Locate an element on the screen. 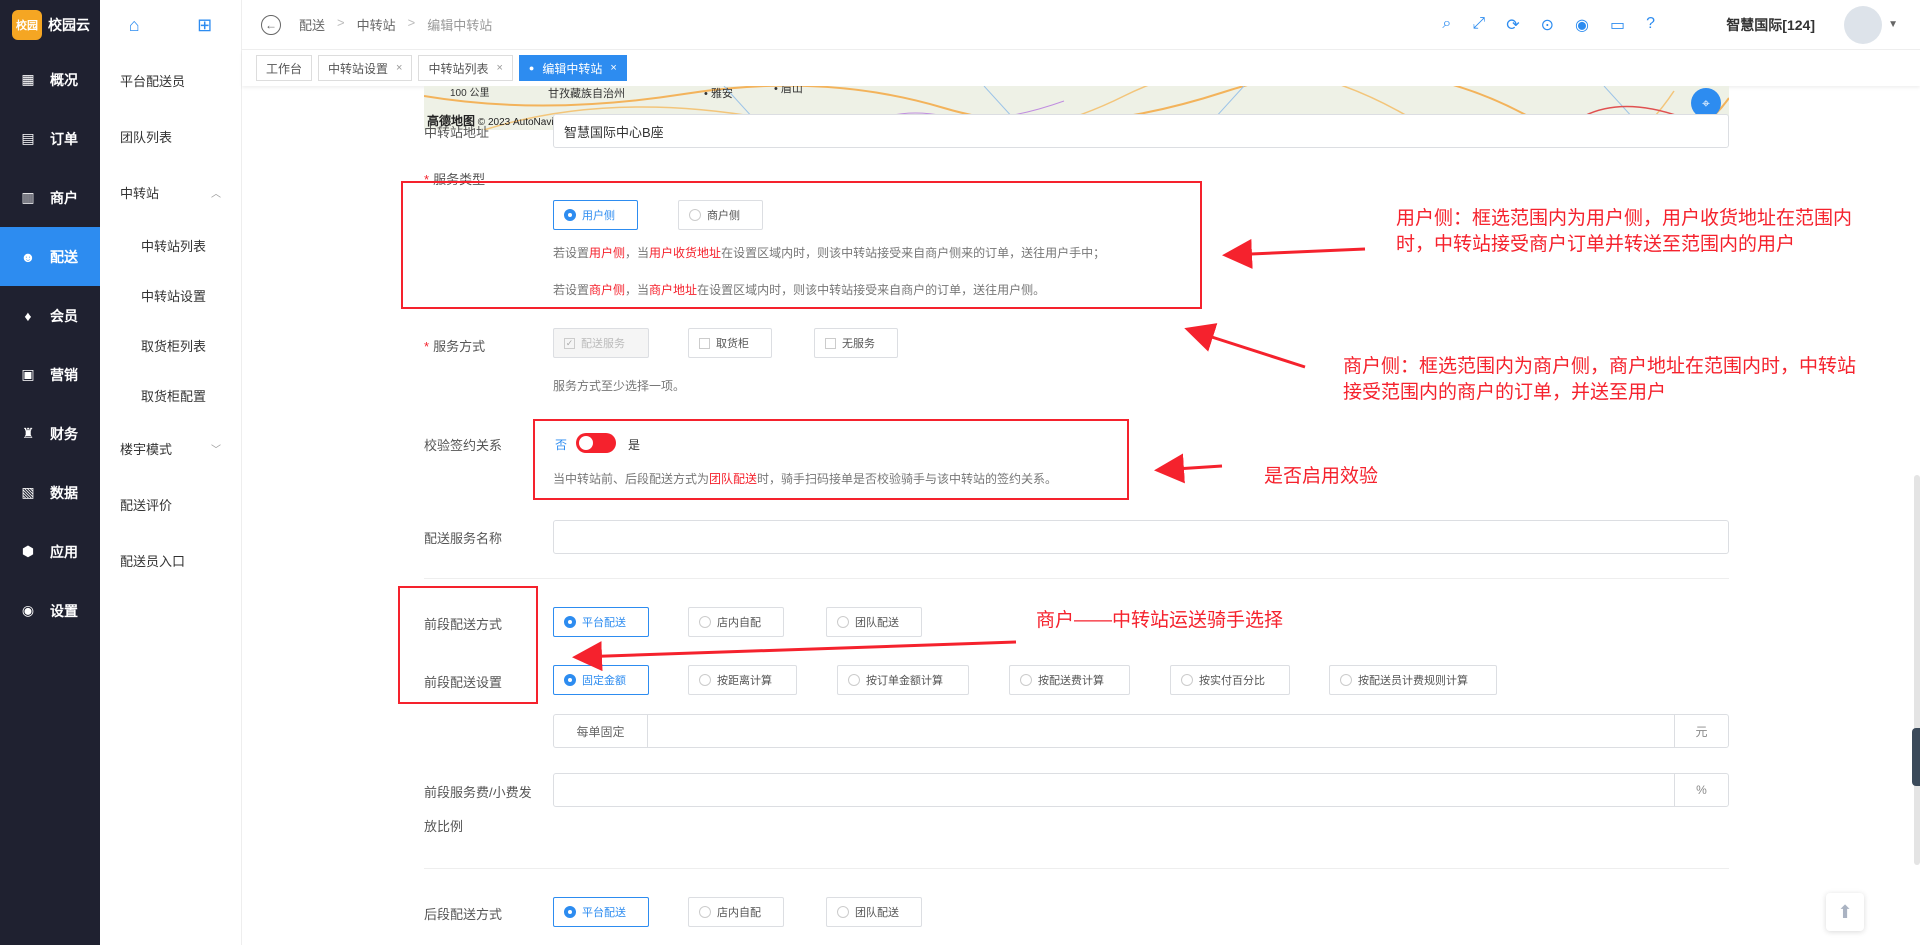 This screenshot has width=1920, height=945. monitor-icon: ▭ is located at coordinates (1617, 25).